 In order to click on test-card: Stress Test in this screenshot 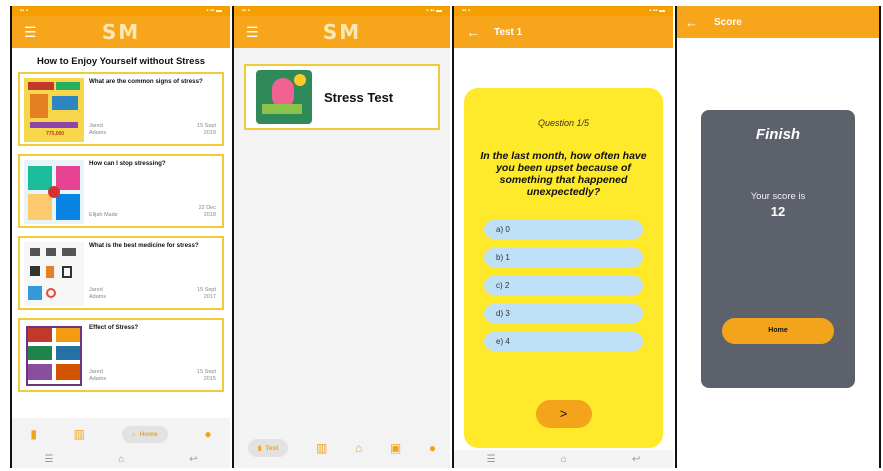, I will do `click(342, 97)`.